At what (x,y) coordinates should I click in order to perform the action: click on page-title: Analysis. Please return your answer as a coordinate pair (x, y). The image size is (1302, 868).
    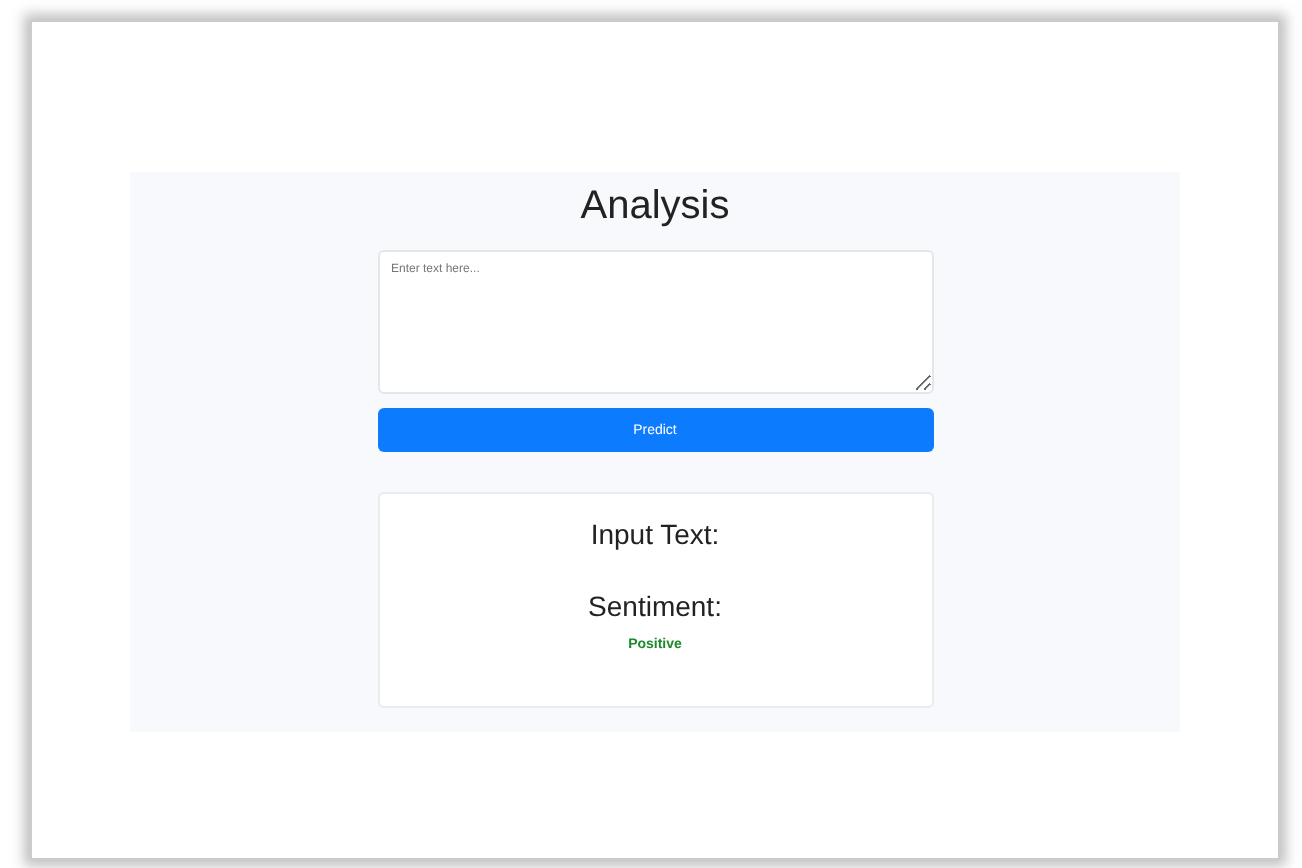
    Looking at the image, I should click on (655, 207).